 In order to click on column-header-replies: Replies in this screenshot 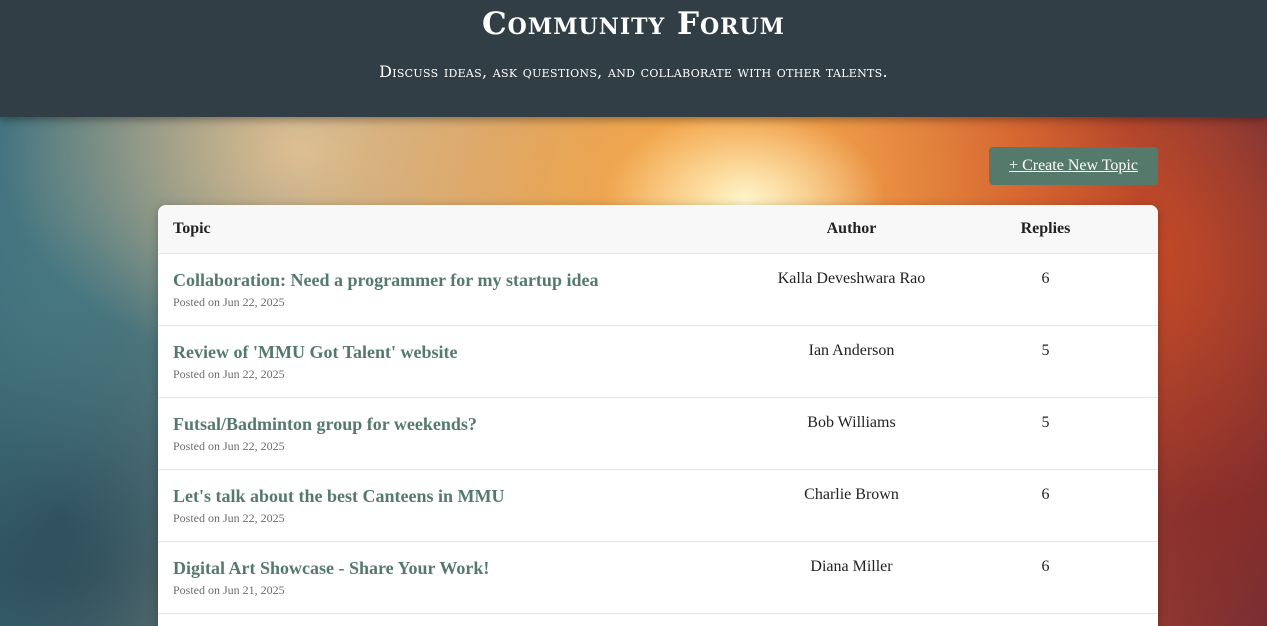, I will do `click(1045, 228)`.